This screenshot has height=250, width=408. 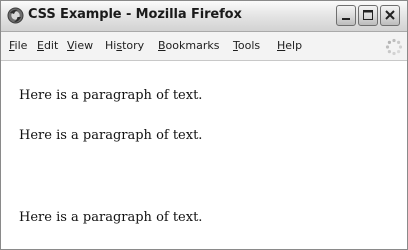 What do you see at coordinates (15, 15) in the screenshot?
I see `firefox-icon` at bounding box center [15, 15].